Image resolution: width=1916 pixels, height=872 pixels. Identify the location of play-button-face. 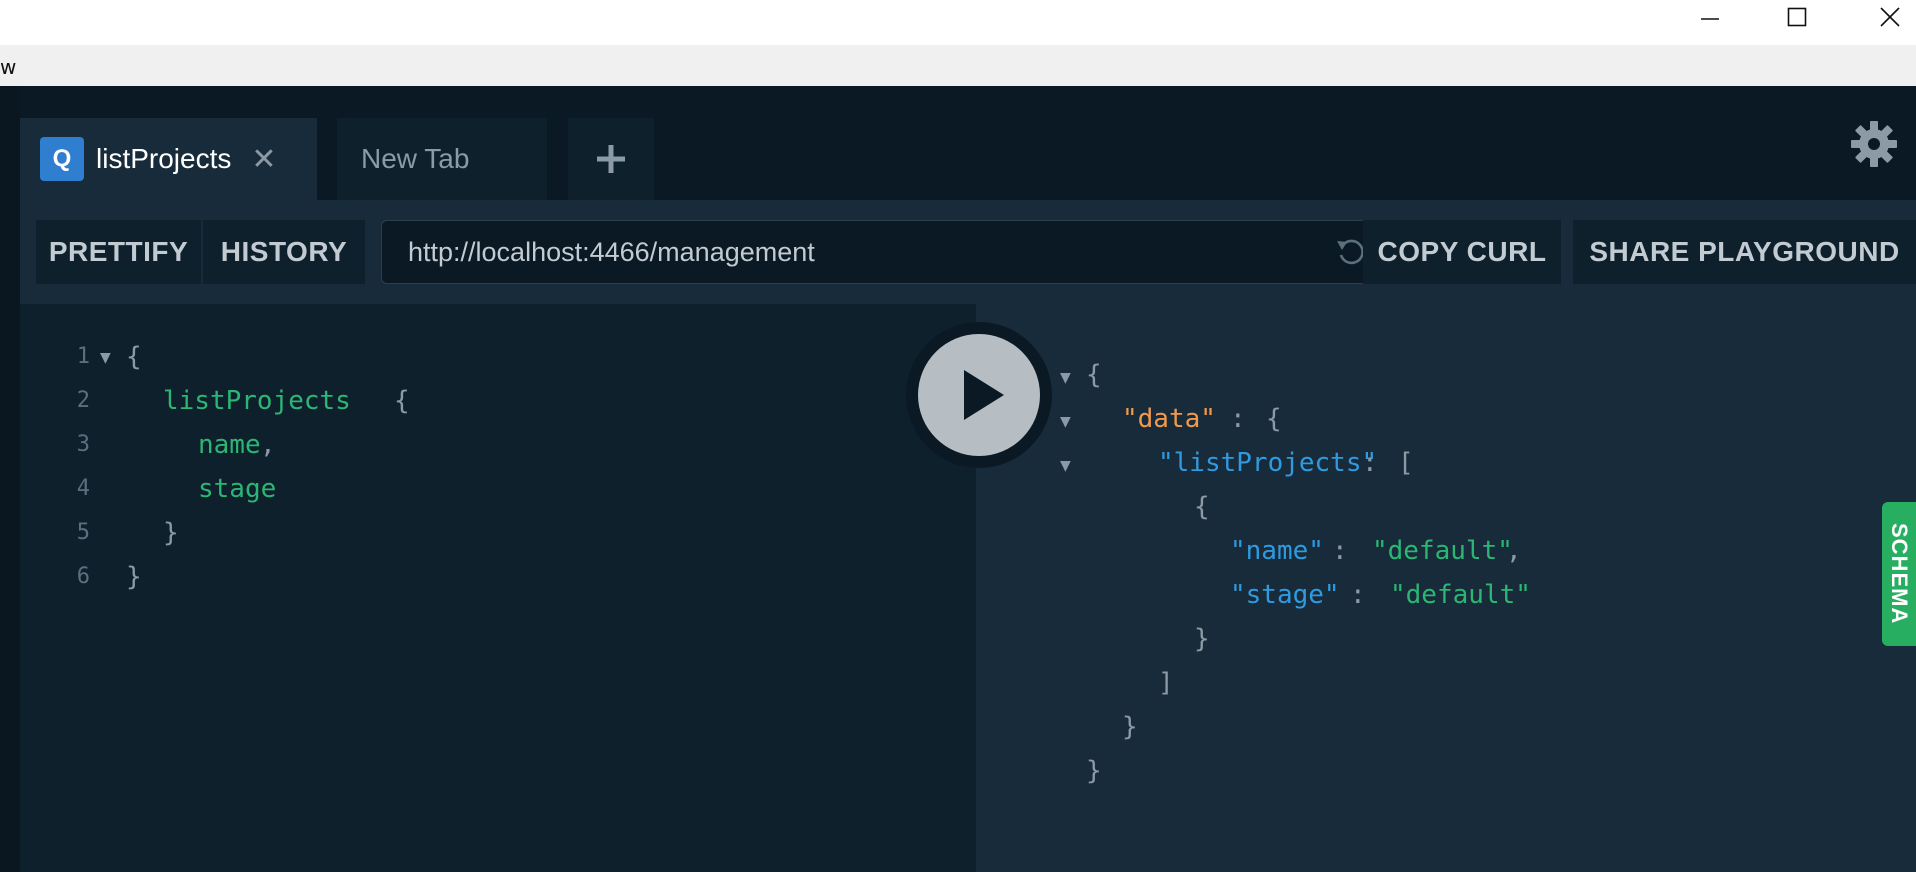
(979, 395).